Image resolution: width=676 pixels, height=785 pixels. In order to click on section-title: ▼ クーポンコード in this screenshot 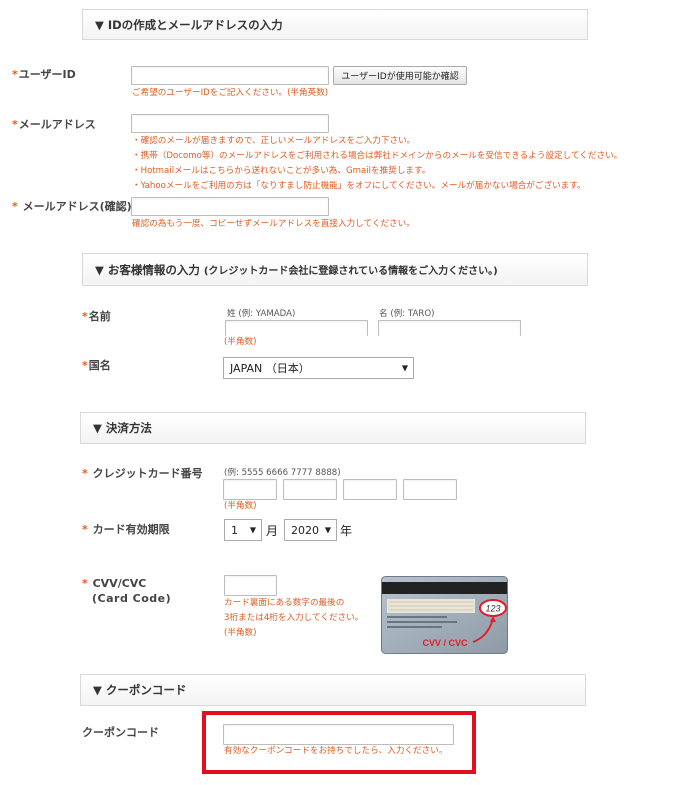, I will do `click(140, 690)`.